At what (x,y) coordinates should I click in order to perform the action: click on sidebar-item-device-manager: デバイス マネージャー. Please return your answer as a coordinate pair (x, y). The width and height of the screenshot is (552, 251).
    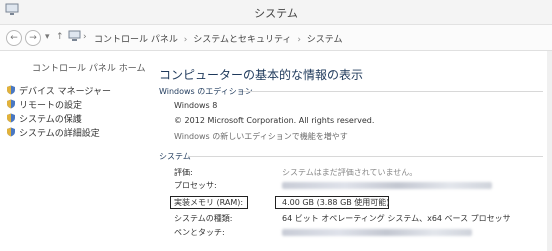
    Looking at the image, I should click on (58, 90).